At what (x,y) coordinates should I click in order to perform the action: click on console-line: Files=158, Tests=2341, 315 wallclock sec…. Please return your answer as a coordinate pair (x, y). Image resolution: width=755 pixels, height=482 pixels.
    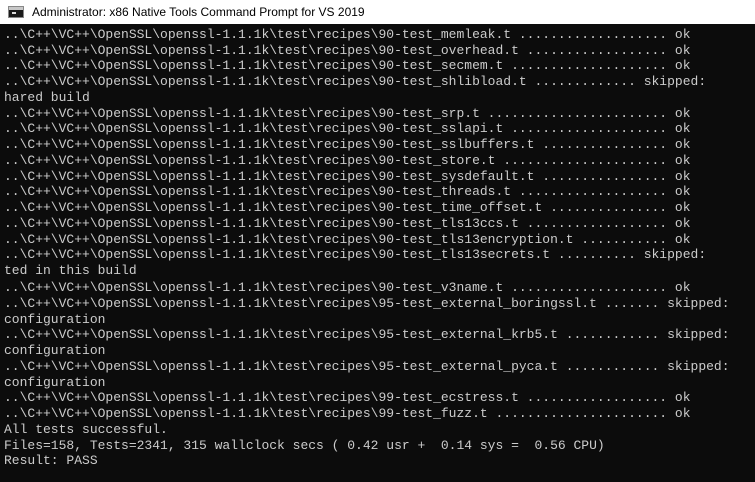
    Looking at the image, I should click on (304, 445).